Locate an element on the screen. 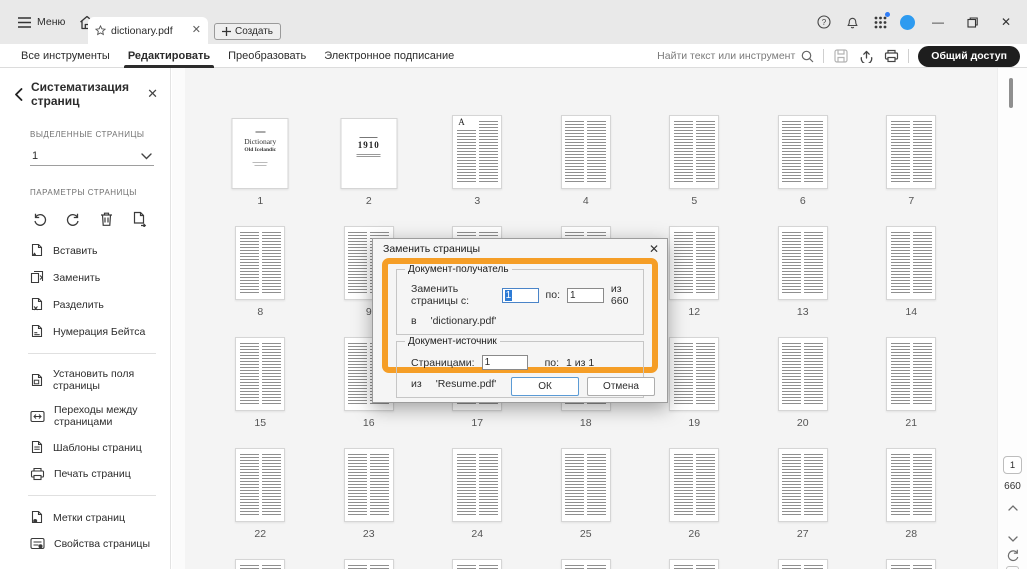 The height and width of the screenshot is (569, 1027). delete-page-button is located at coordinates (106, 219).